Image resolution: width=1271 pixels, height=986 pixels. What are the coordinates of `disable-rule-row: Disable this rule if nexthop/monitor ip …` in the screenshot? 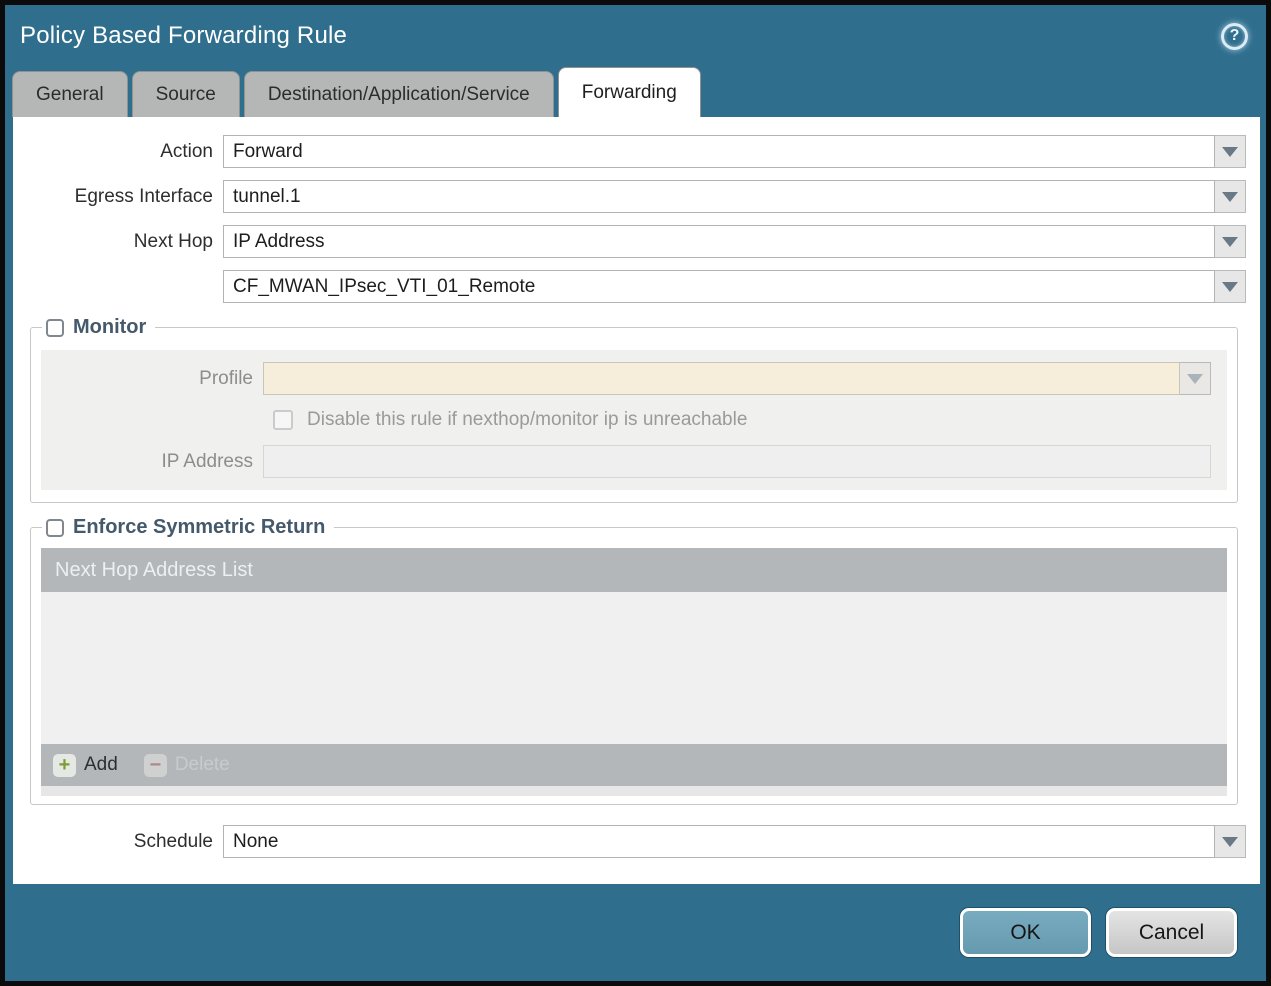 It's located at (750, 420).